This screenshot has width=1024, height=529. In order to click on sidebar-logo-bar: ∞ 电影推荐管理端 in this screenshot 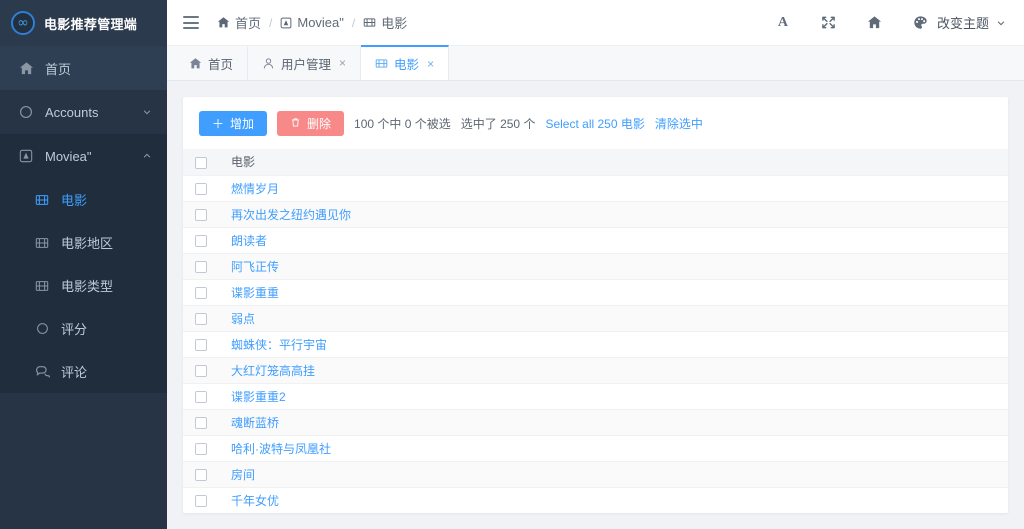, I will do `click(83, 23)`.